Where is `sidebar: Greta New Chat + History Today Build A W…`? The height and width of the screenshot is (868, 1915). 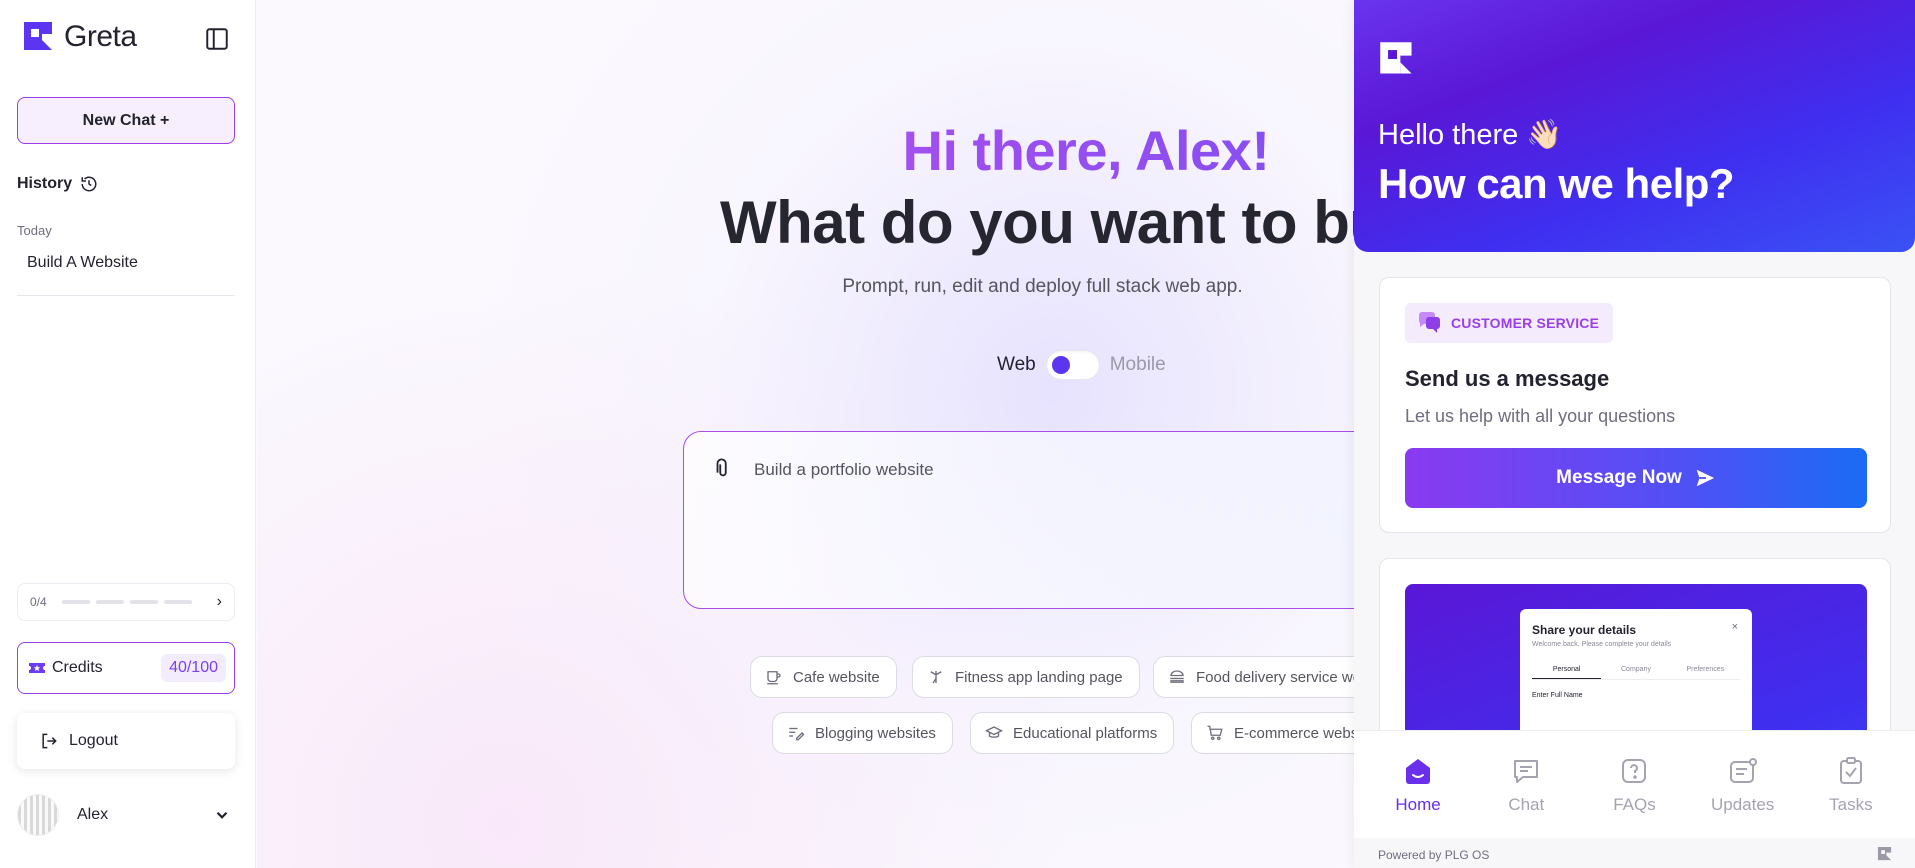 sidebar: Greta New Chat + History Today Build A W… is located at coordinates (128, 434).